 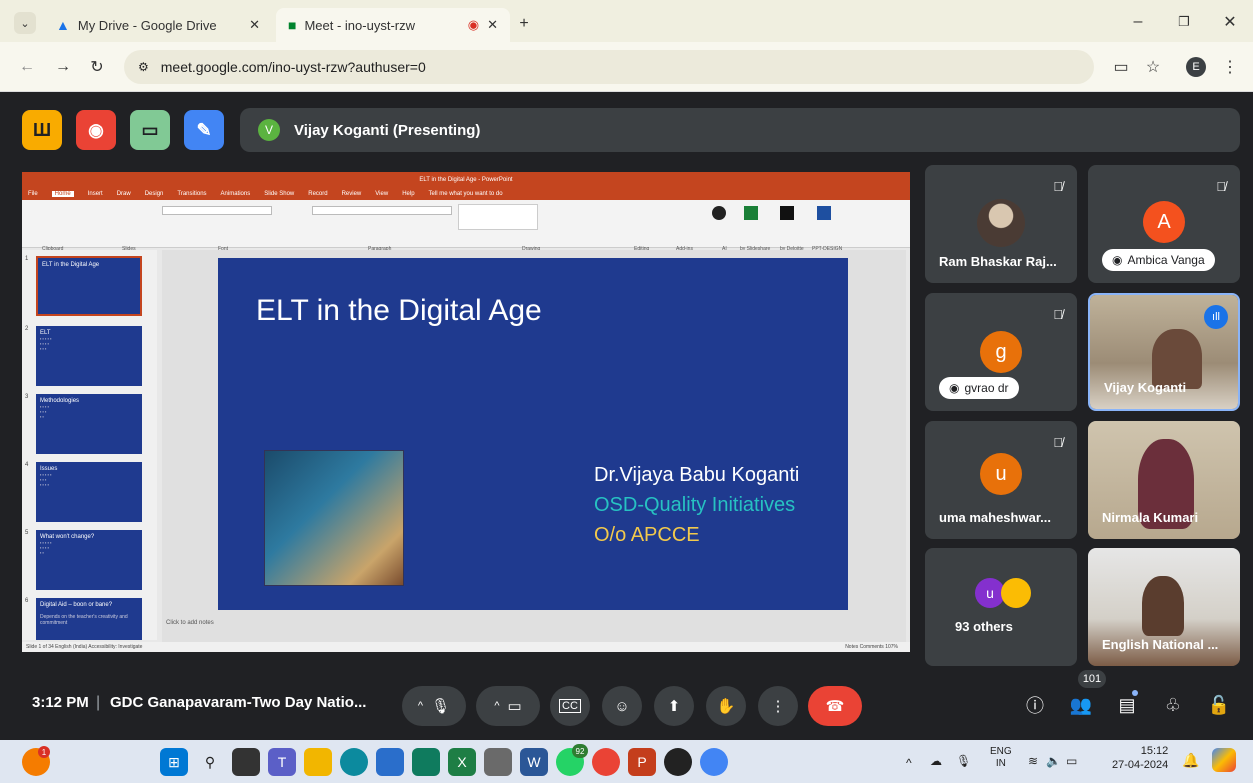 I want to click on edge-icon, so click(x=354, y=762).